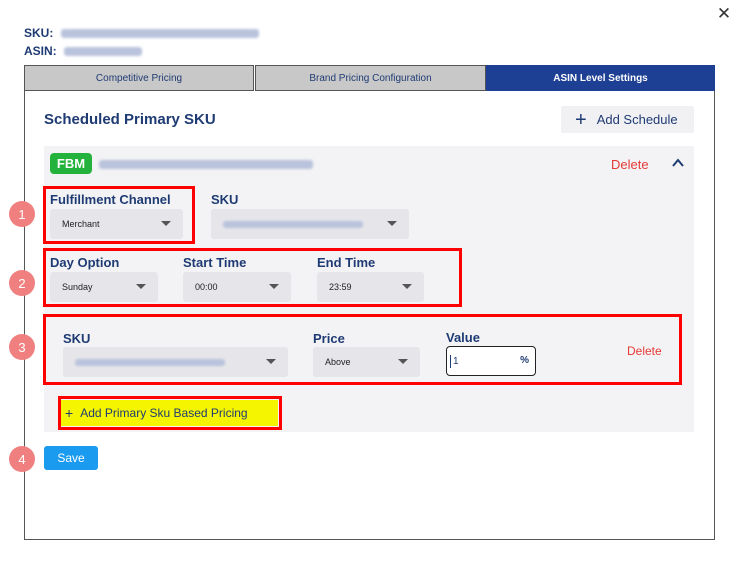  I want to click on sku-meta-label: SKU:, so click(39, 33).